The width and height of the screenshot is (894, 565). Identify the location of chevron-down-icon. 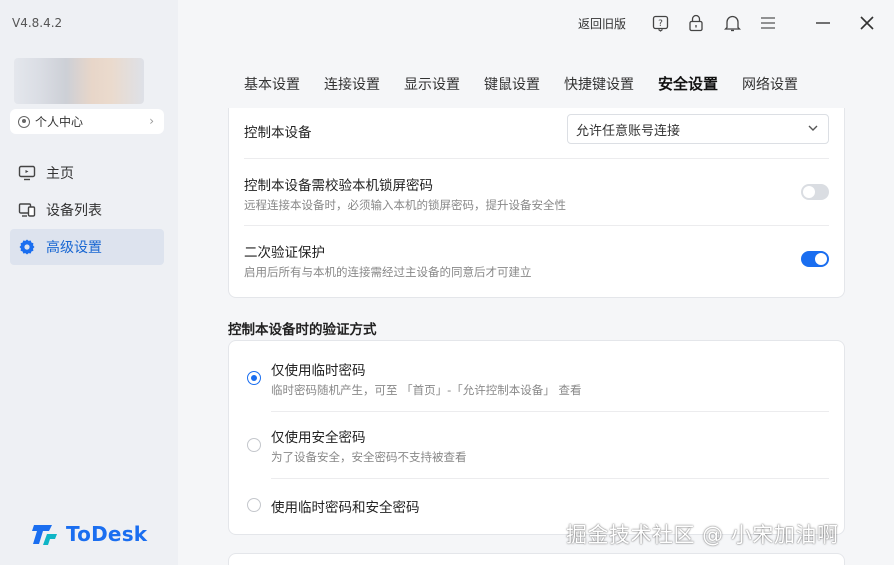
(813, 128).